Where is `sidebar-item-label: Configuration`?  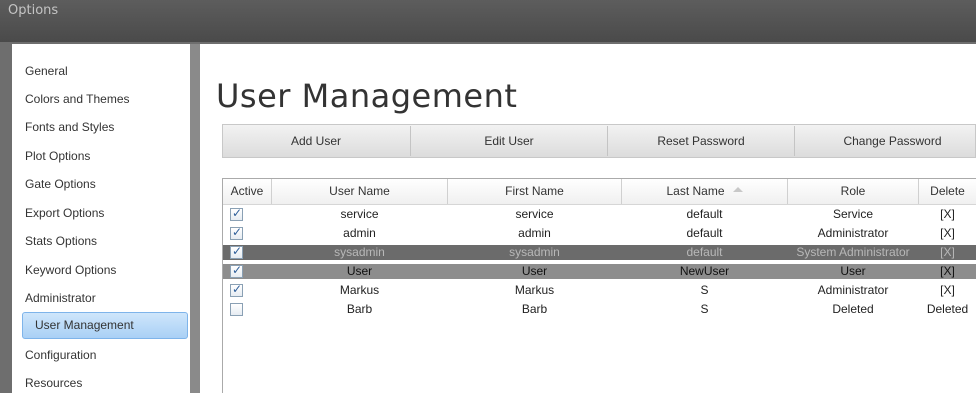 sidebar-item-label: Configuration is located at coordinates (61, 355).